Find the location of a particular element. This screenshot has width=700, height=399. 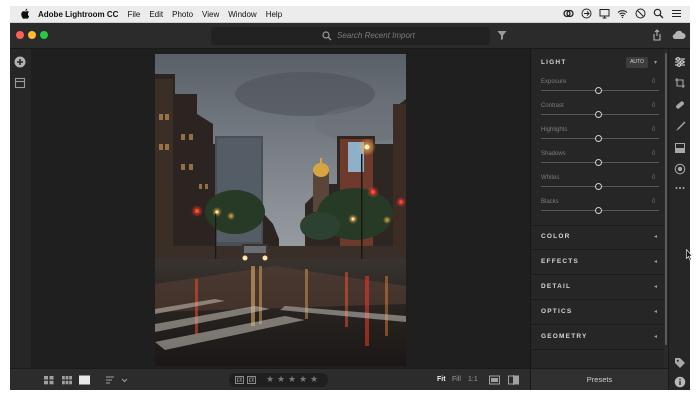

top-toolbar: Search Recent Import is located at coordinates (350, 36).